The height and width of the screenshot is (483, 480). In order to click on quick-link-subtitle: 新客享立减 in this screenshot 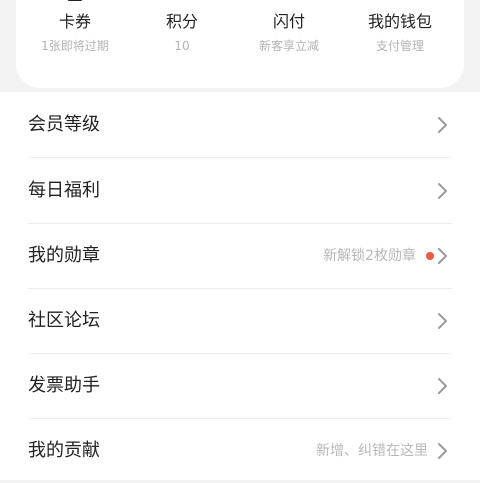, I will do `click(288, 46)`.